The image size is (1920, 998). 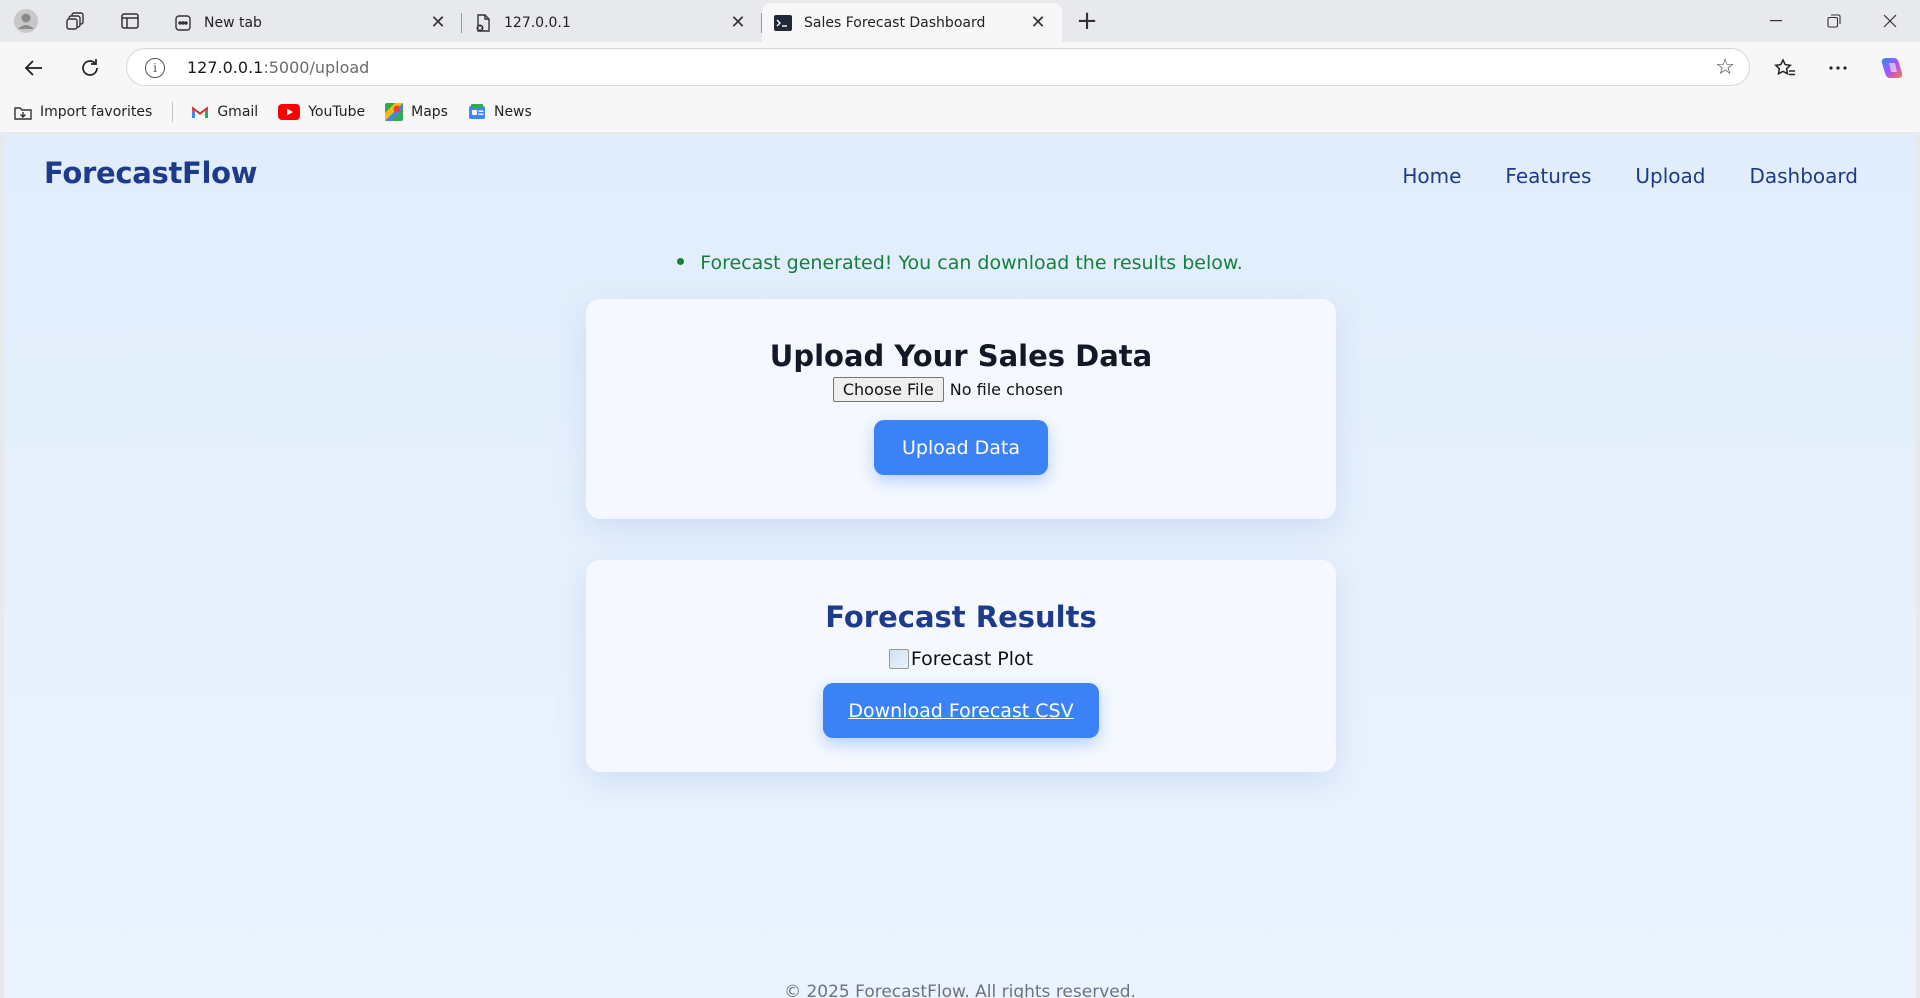 What do you see at coordinates (961, 356) in the screenshot?
I see `upload-title: Upload Your Sales Data` at bounding box center [961, 356].